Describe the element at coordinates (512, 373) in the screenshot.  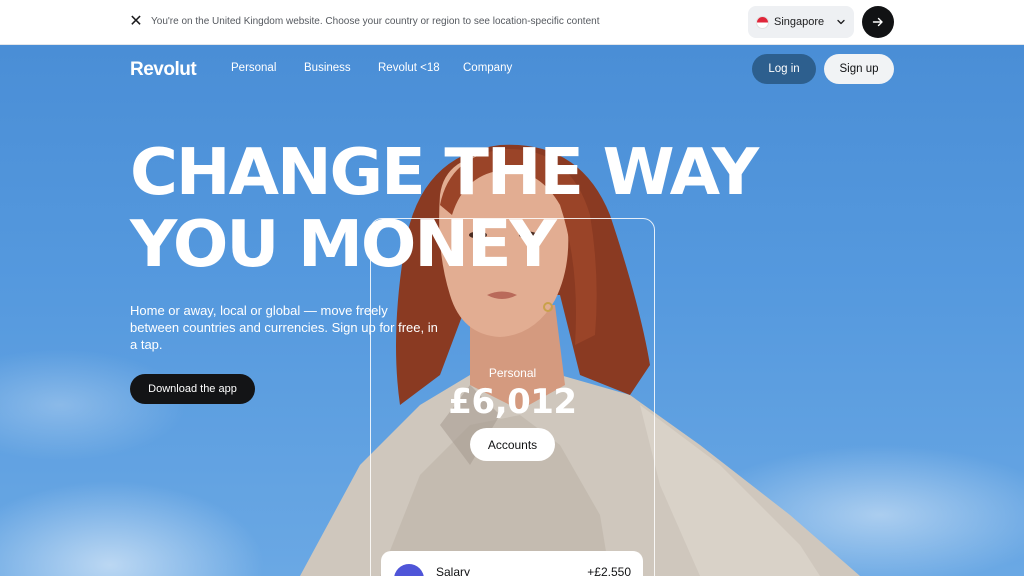
I see `account-label: Personal` at that location.